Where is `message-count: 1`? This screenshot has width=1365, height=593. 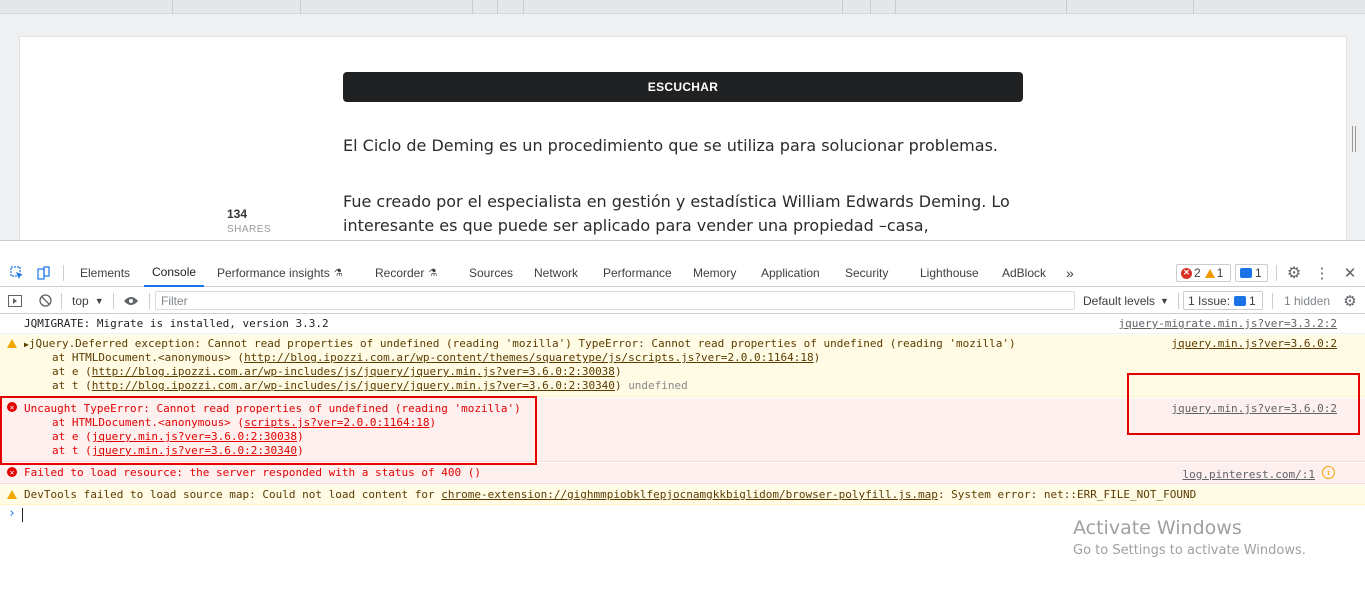
message-count: 1 is located at coordinates (1258, 273).